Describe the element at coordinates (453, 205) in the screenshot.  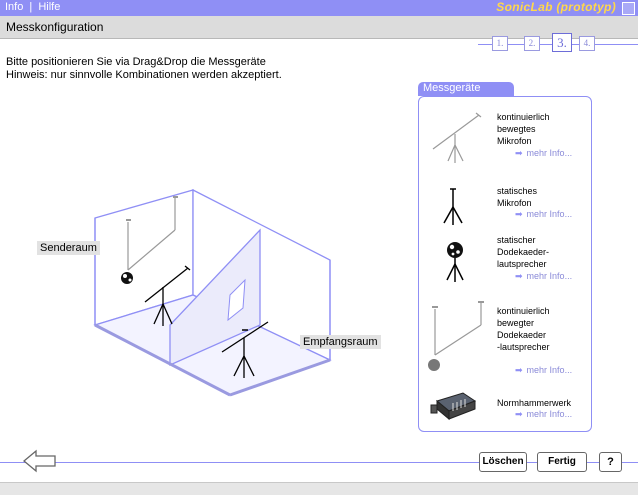
I see `static-microphone-icon` at that location.